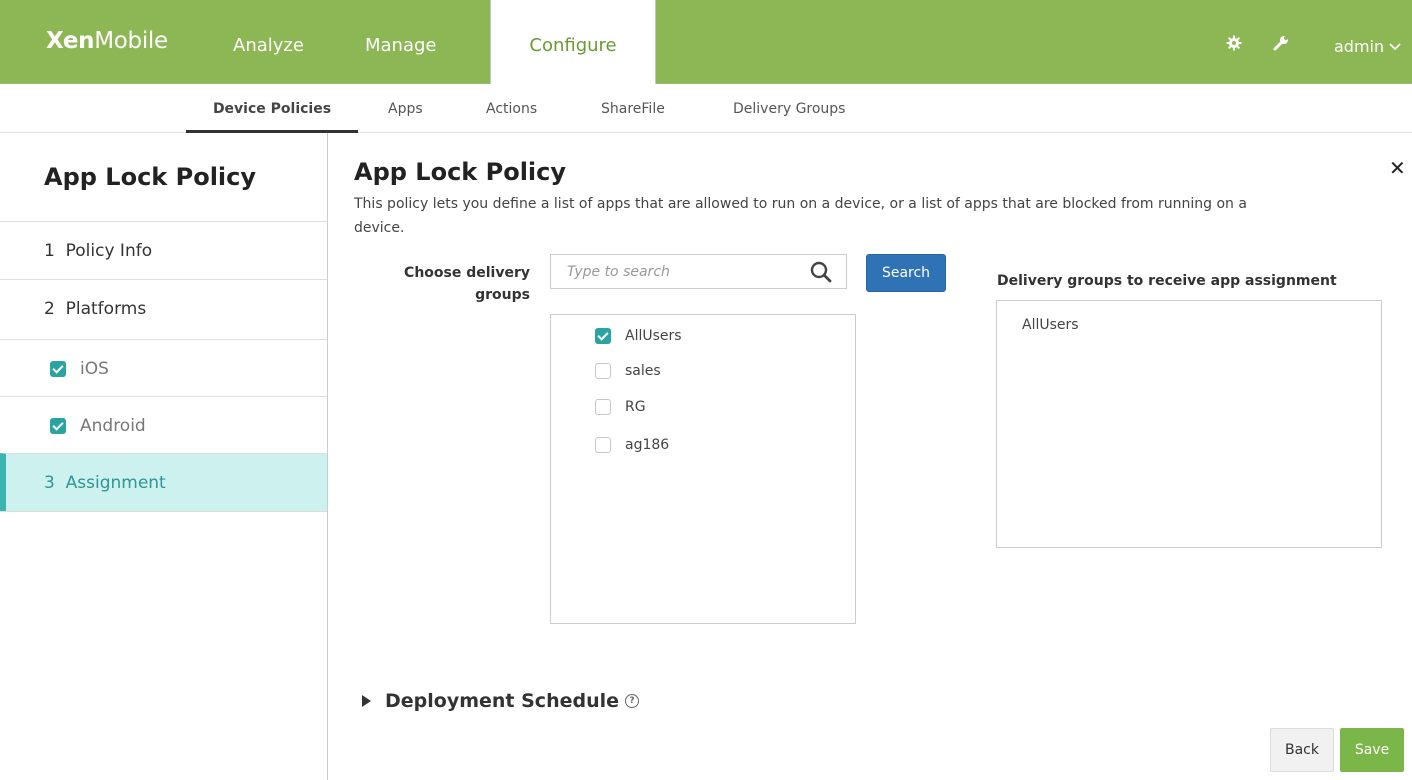 This screenshot has width=1412, height=780. I want to click on subnav-delivery-groups: Delivery Groups, so click(789, 108).